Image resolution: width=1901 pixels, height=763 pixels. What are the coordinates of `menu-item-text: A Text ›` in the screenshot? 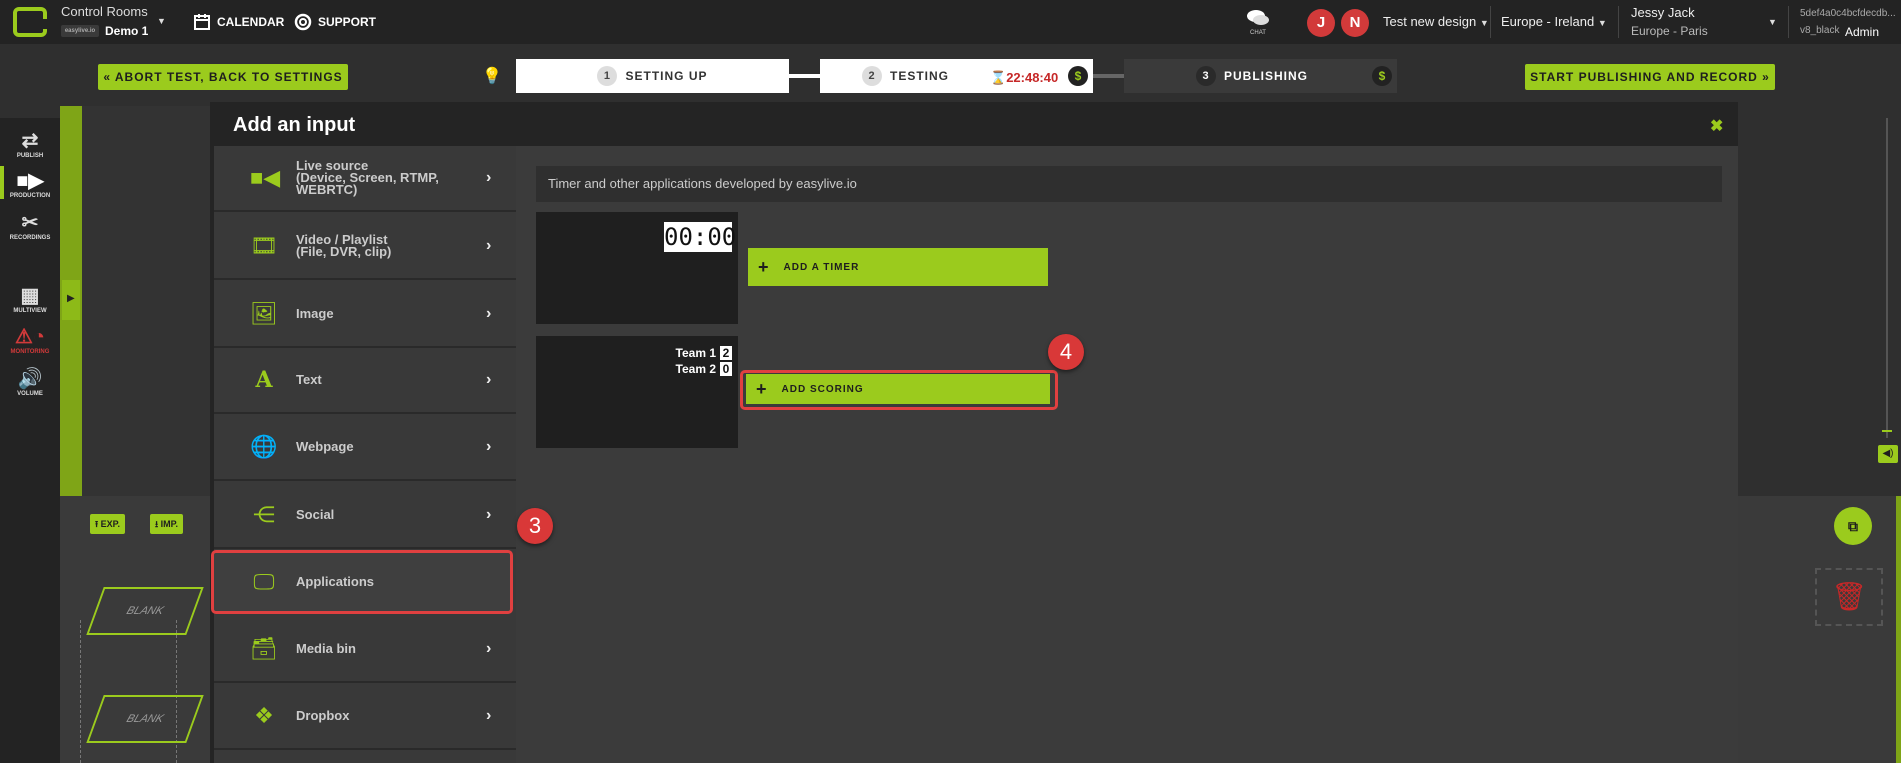 It's located at (365, 381).